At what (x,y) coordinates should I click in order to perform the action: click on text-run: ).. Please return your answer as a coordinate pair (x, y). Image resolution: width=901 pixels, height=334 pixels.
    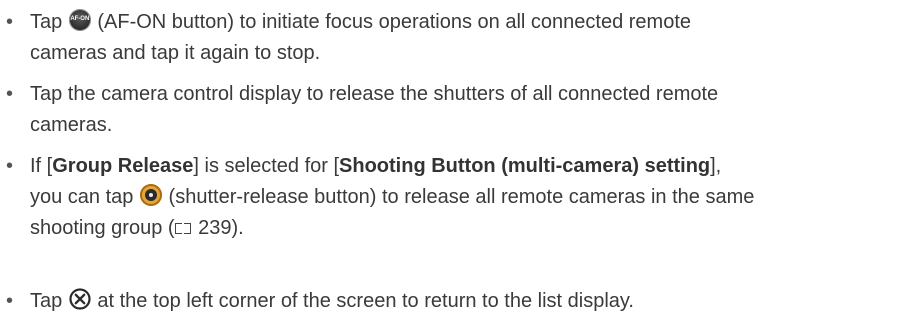
    Looking at the image, I should click on (237, 228).